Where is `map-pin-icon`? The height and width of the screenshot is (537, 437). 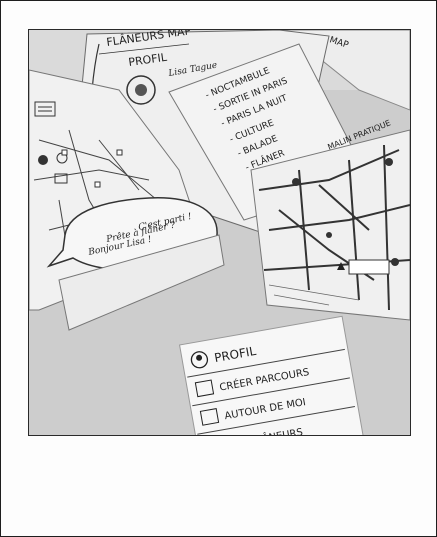
map-pin-icon is located at coordinates (43, 160).